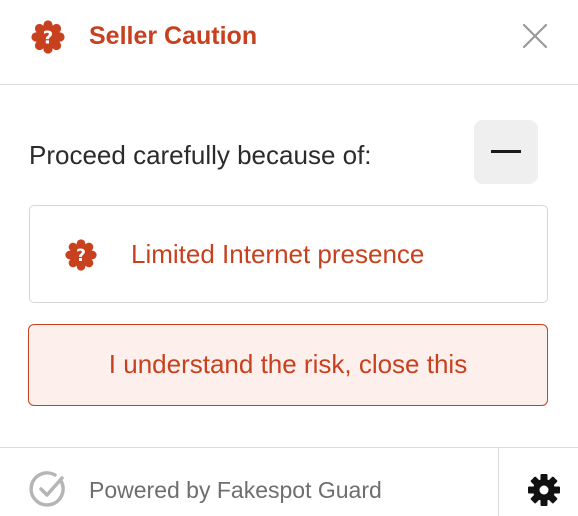 The height and width of the screenshot is (516, 578). I want to click on footer-divider, so click(498, 482).